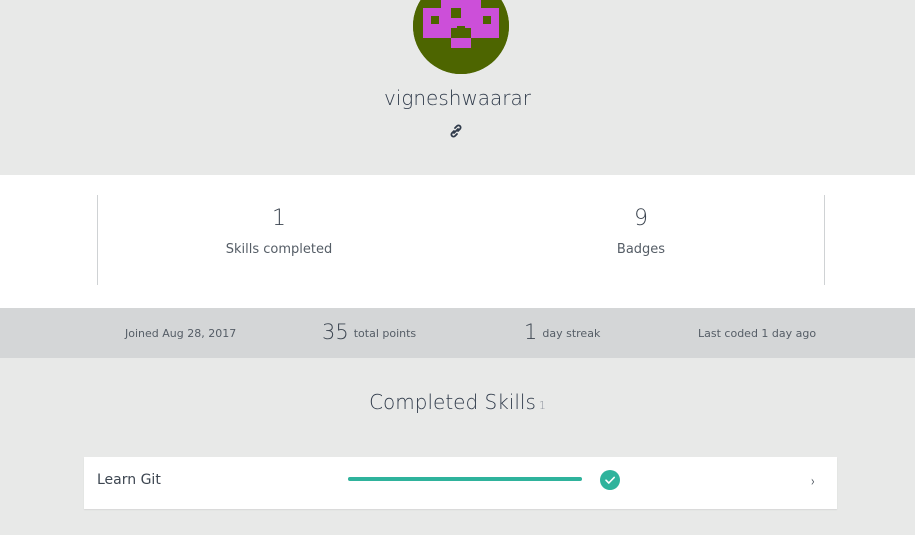  I want to click on username: vigneshwaarar, so click(457, 98).